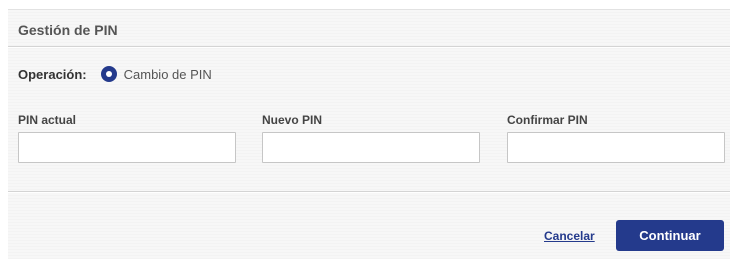 The width and height of the screenshot is (730, 259). I want to click on confirm-pin-input, so click(616, 147).